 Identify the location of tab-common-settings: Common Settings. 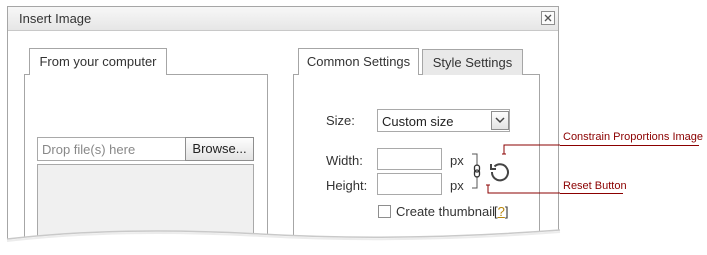
(358, 61).